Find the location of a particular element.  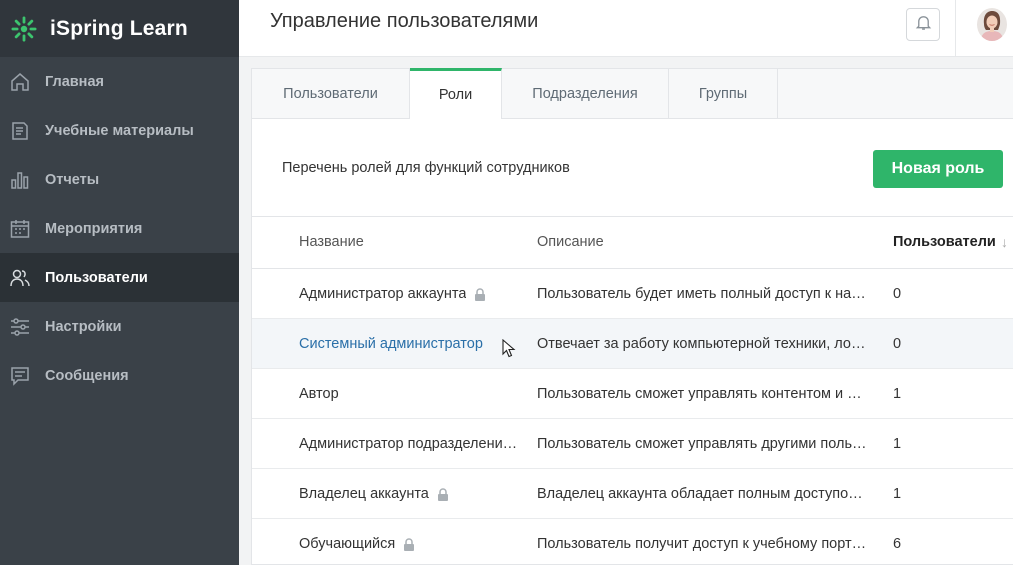

role-name: Автор is located at coordinates (319, 394).